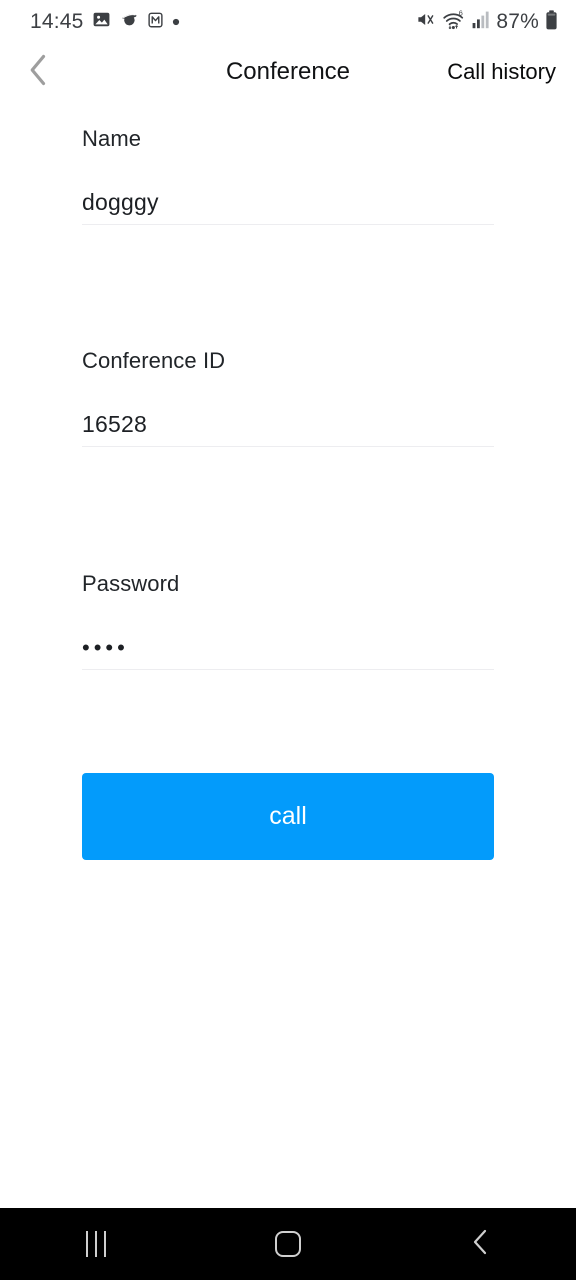 The height and width of the screenshot is (1280, 576). I want to click on field-password: Password ••••, so click(288, 620).